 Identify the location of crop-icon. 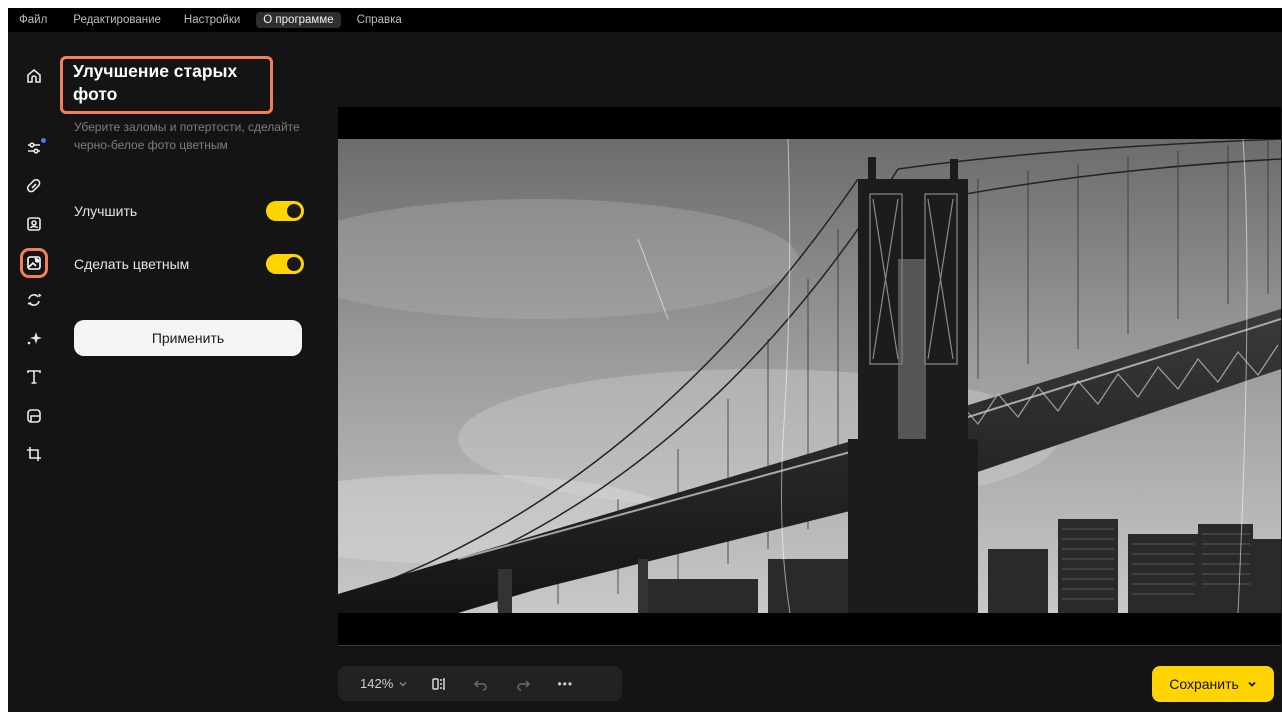
(34, 454).